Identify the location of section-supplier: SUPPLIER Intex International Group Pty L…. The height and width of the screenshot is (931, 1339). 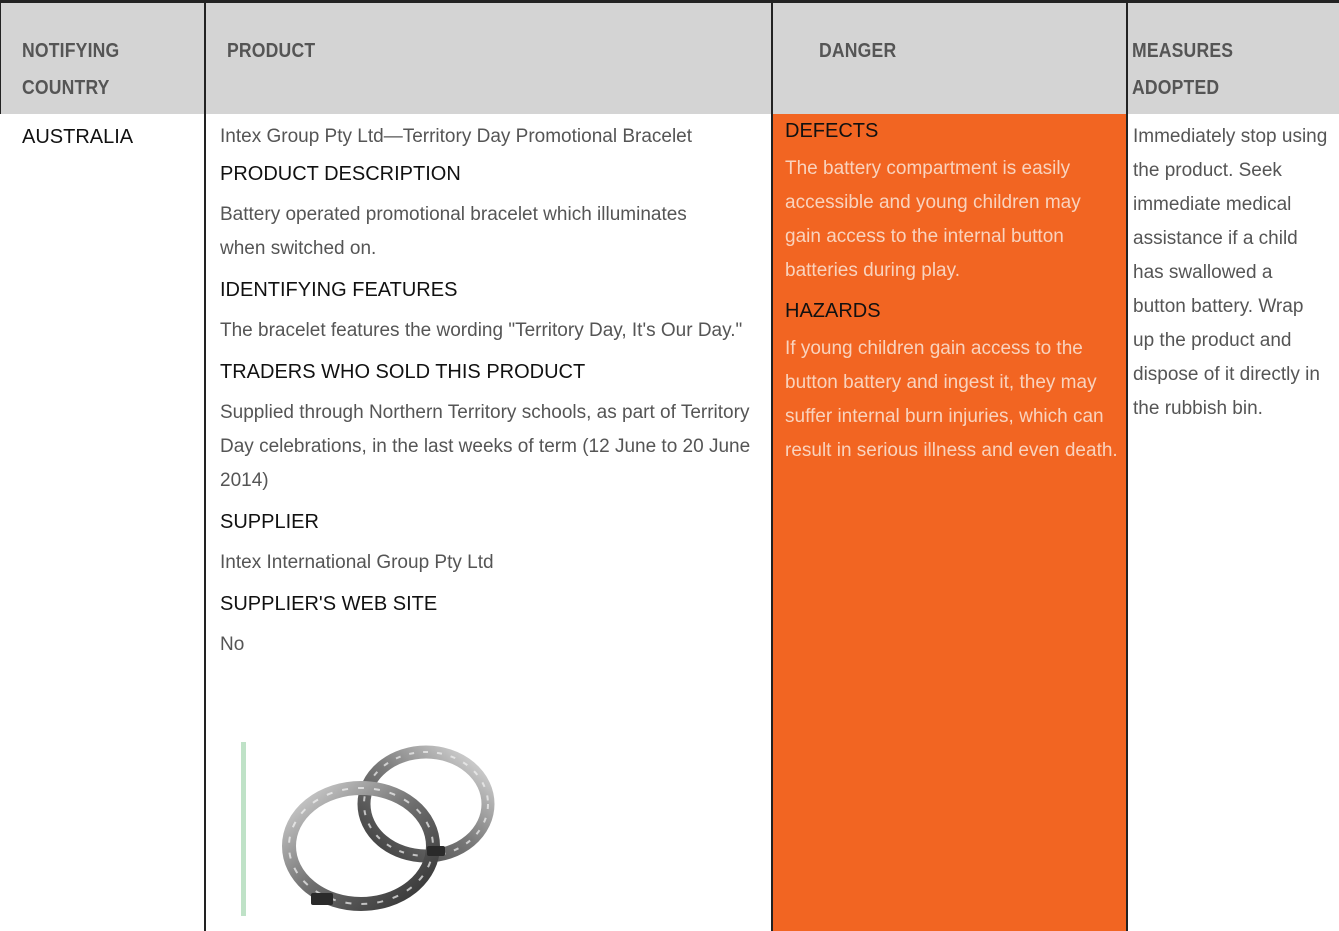
(495, 544).